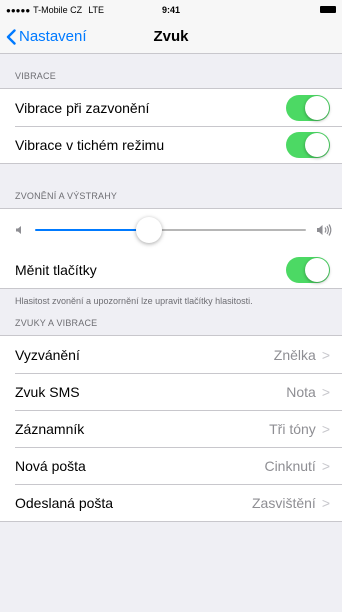 This screenshot has height=612, width=342. I want to click on sms-sound-row: Zvuk SMS Nota >, so click(171, 391).